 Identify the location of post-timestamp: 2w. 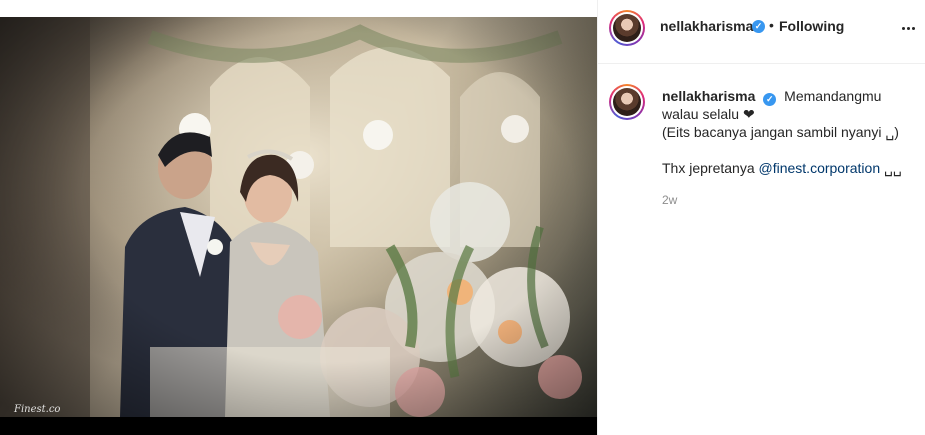
(669, 200).